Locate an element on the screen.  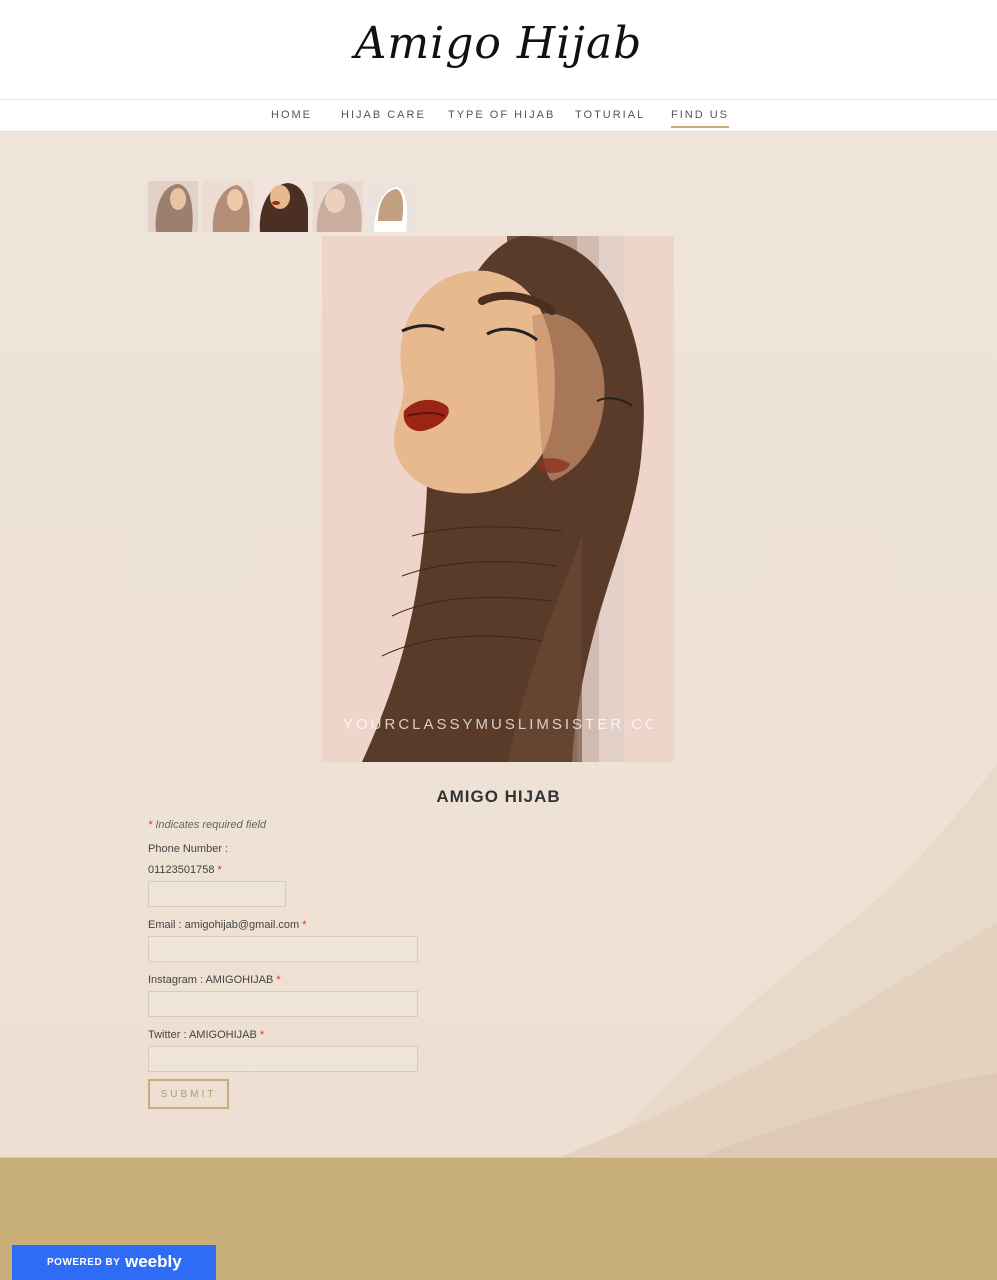
hero-illustration is located at coordinates (498, 499).